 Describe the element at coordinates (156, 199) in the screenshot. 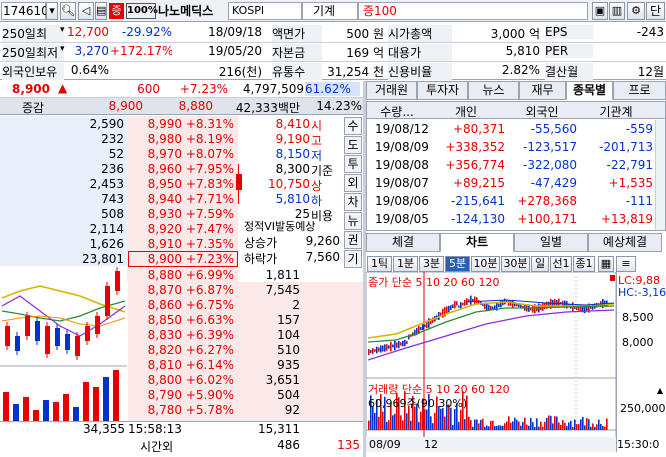

I see `ask-price: 8,940` at that location.